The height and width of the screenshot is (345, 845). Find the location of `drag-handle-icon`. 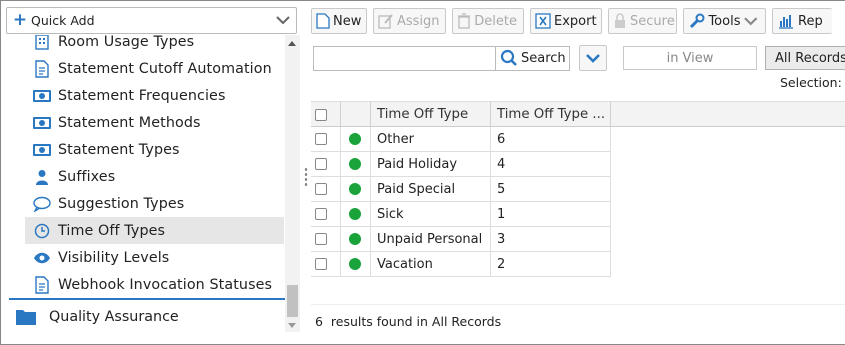

drag-handle-icon is located at coordinates (306, 177).